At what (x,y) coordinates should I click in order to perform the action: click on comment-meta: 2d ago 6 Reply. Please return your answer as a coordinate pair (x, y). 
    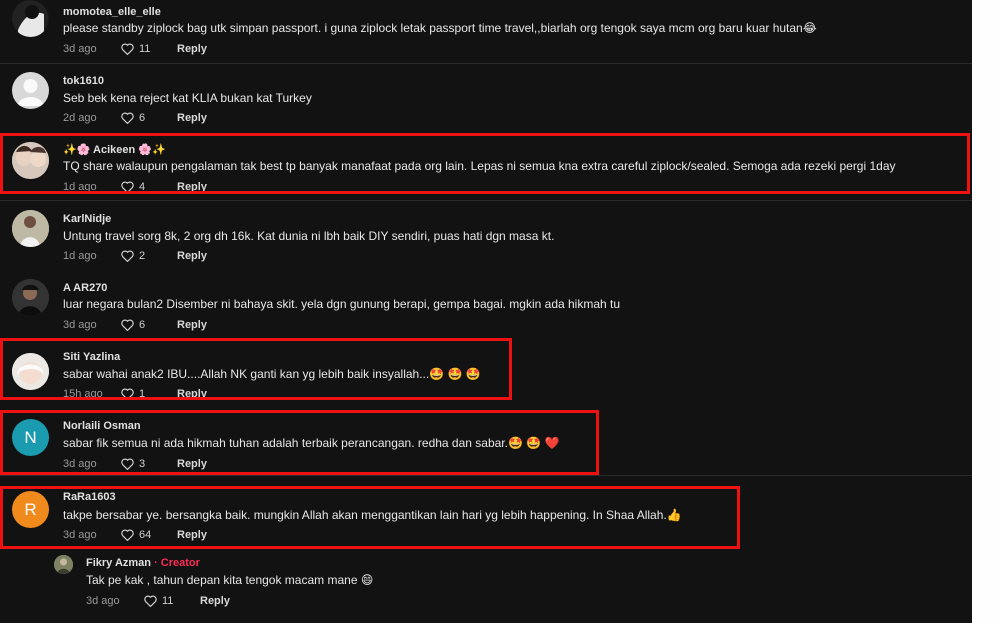
    Looking at the image, I should click on (135, 118).